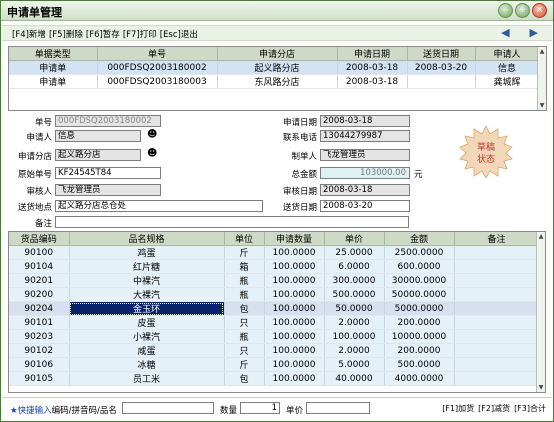 This screenshot has width=554, height=422. What do you see at coordinates (419, 336) in the screenshot?
I see `table-cell: 10000.0000` at bounding box center [419, 336].